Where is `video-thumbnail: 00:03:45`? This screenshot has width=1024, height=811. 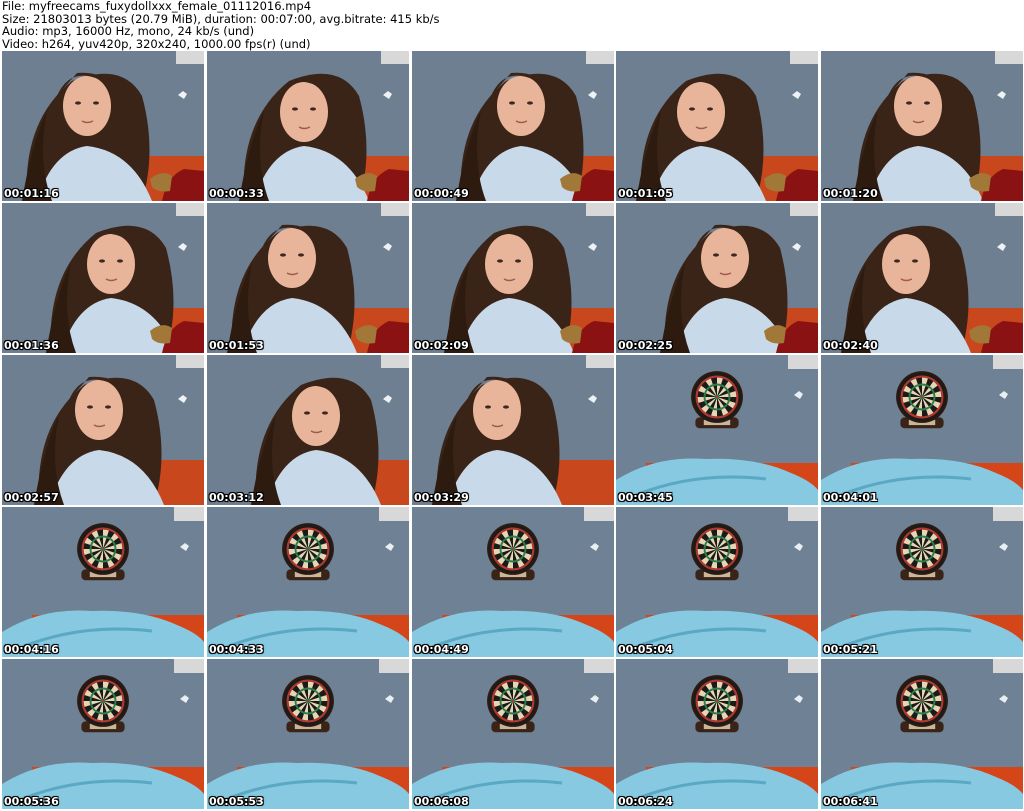 video-thumbnail: 00:03:45 is located at coordinates (717, 430).